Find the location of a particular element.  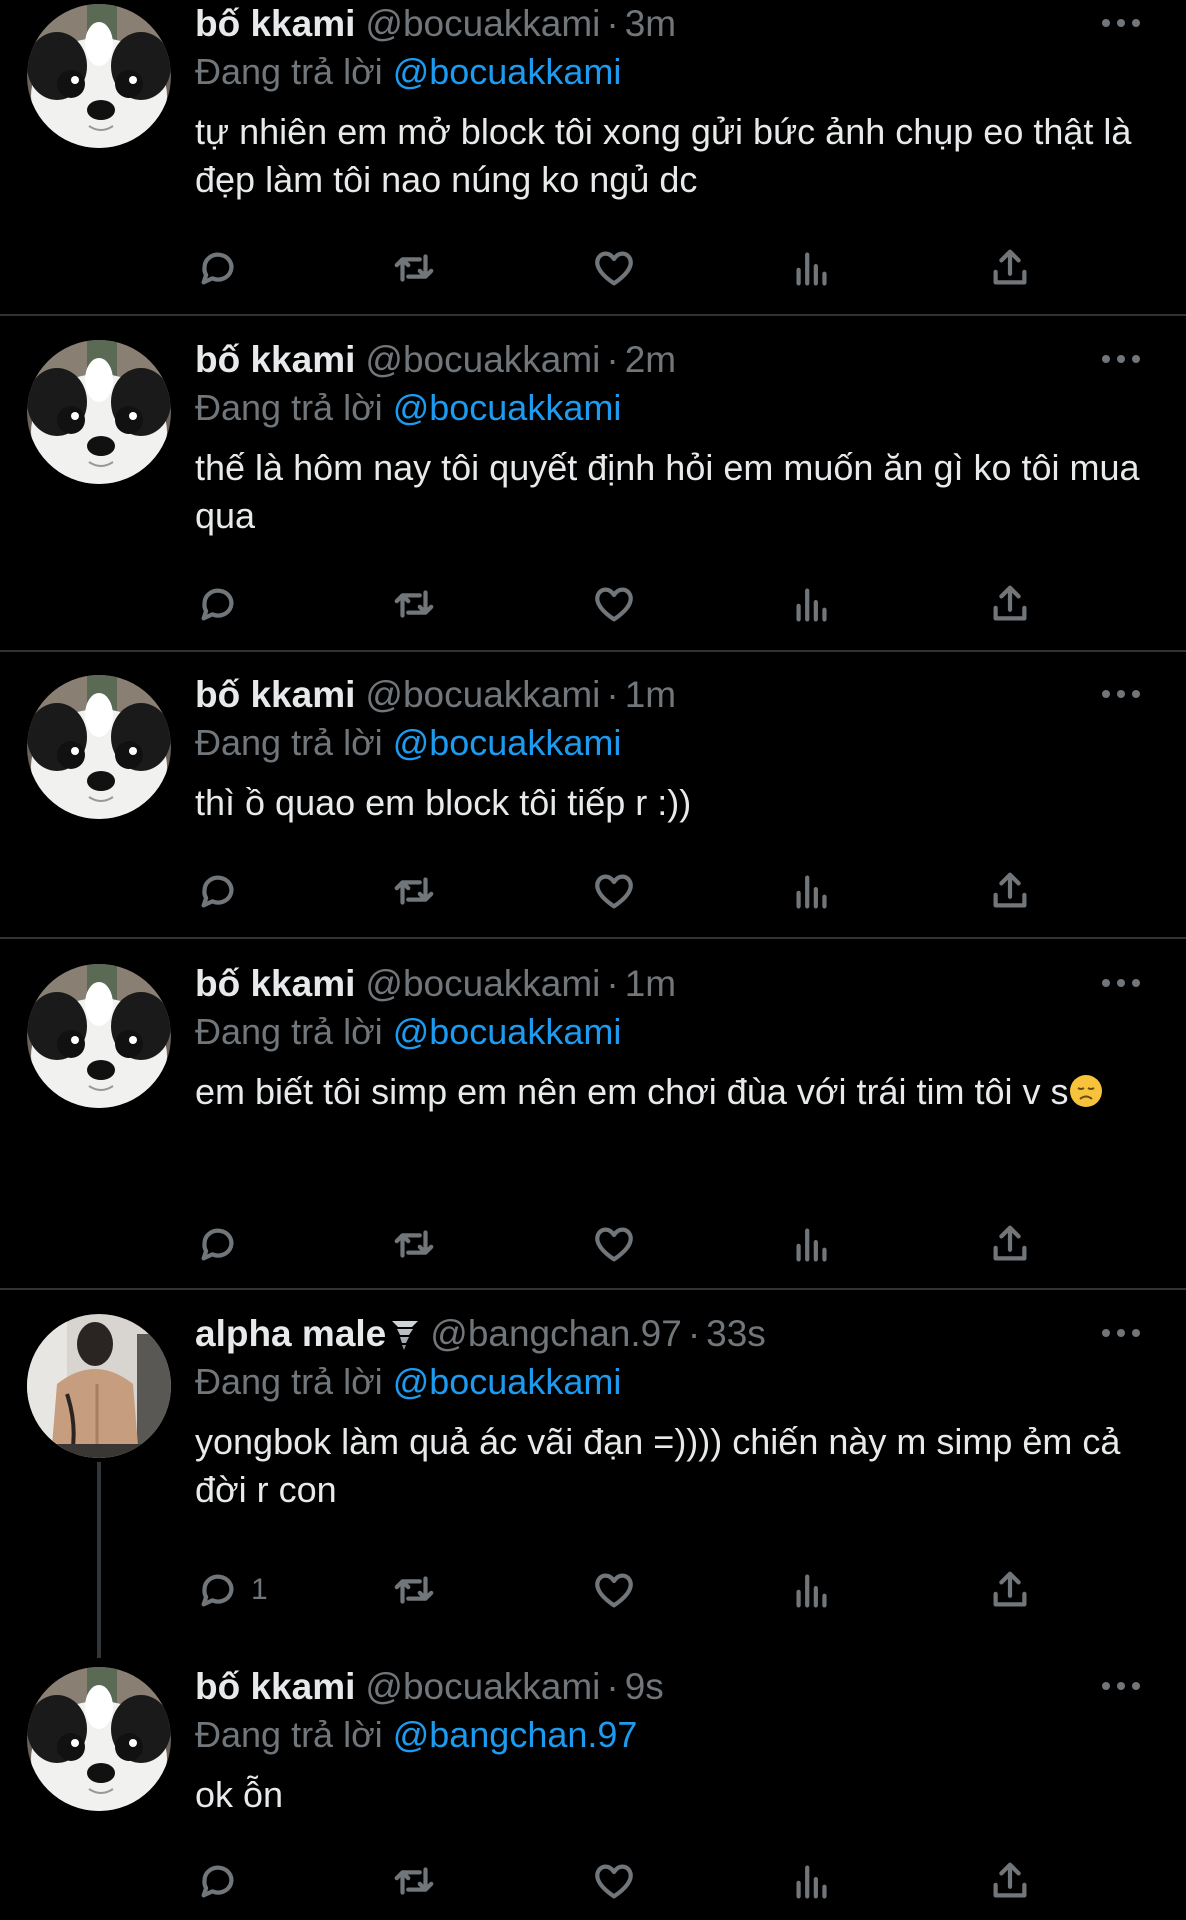

display-name: alpha male is located at coordinates (290, 1333).